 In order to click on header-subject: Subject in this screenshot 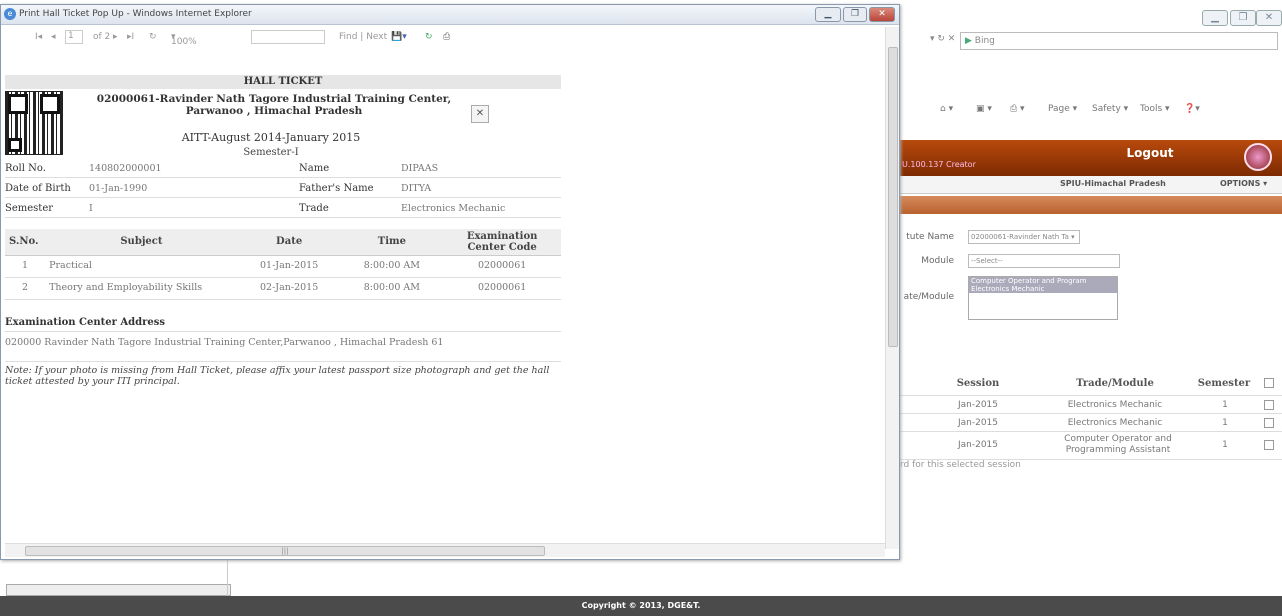, I will do `click(141, 242)`.